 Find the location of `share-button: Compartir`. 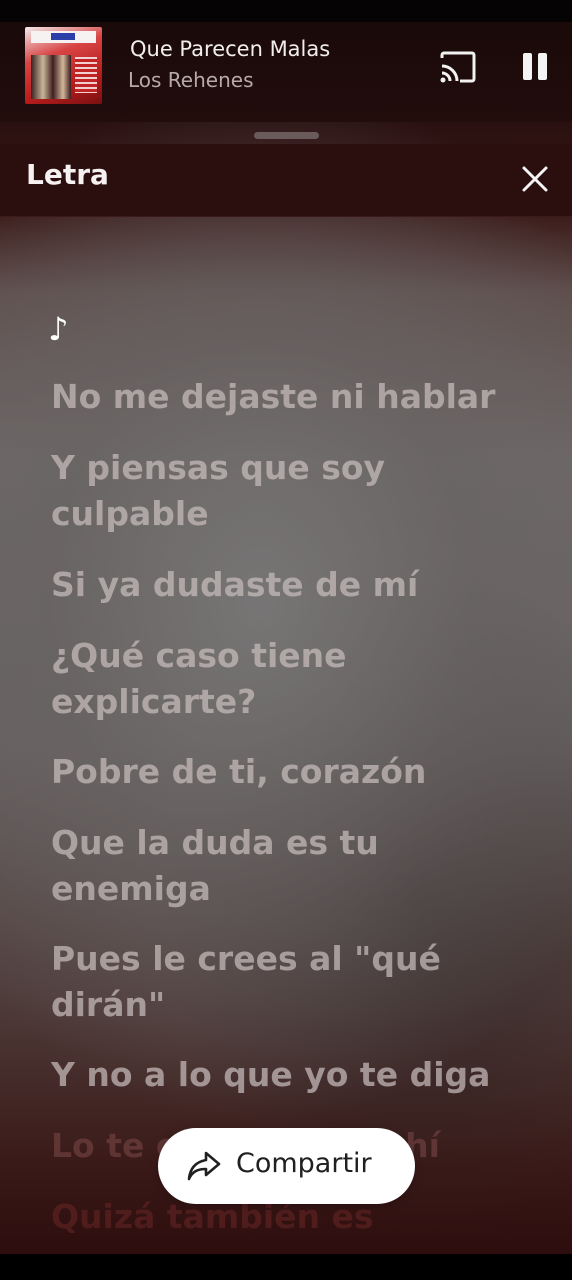

share-button: Compartir is located at coordinates (286, 1166).